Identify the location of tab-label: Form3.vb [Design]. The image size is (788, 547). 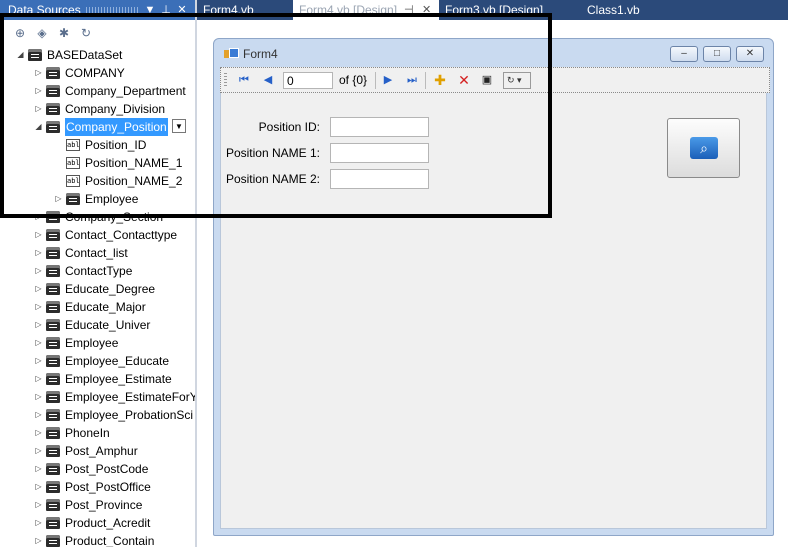
(494, 10).